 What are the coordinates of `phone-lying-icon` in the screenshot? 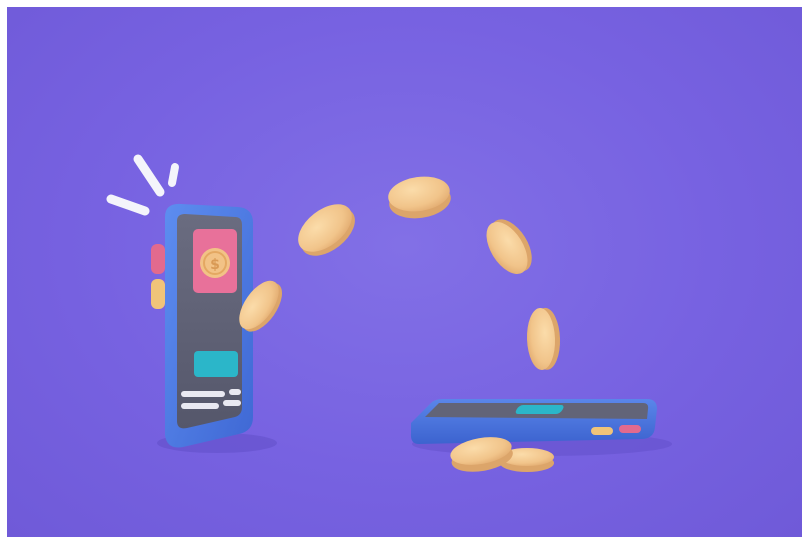 It's located at (541, 427).